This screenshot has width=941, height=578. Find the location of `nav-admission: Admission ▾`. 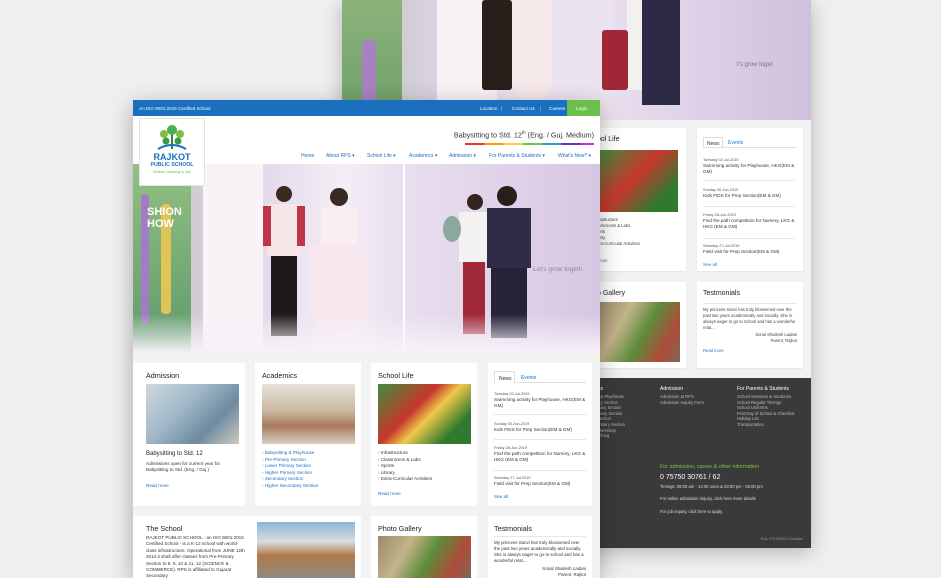

nav-admission: Admission ▾ is located at coordinates (462, 156).